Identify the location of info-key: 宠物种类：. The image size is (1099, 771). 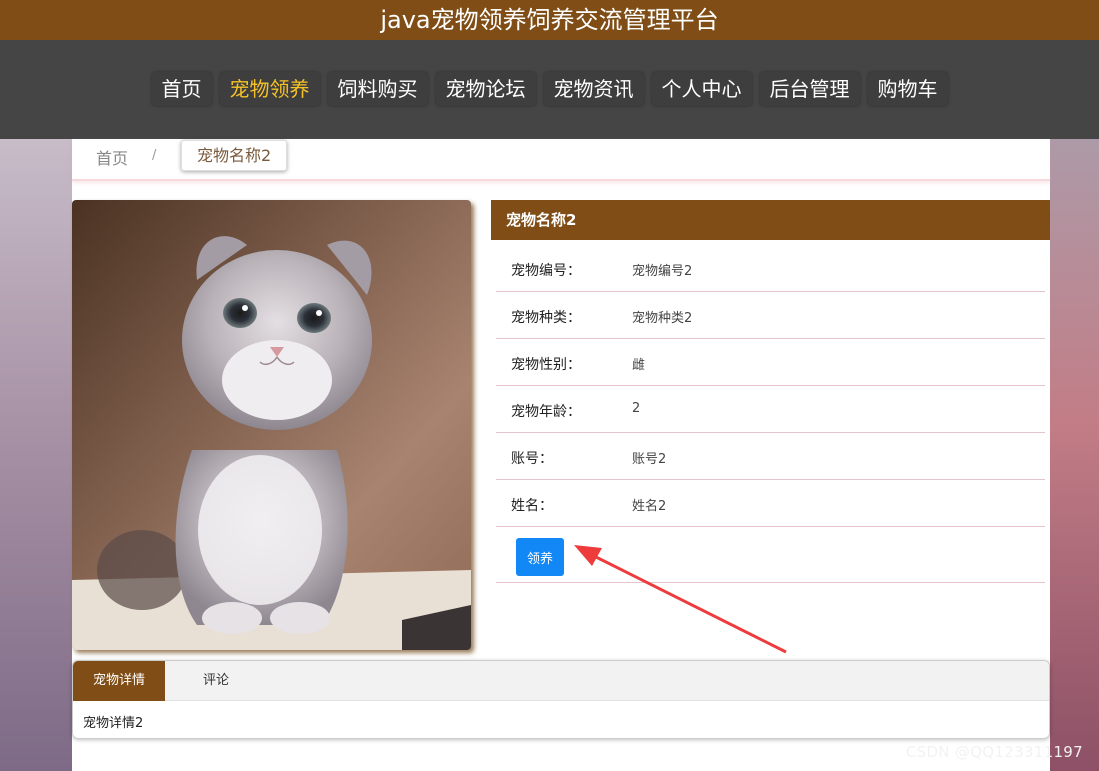
(546, 318).